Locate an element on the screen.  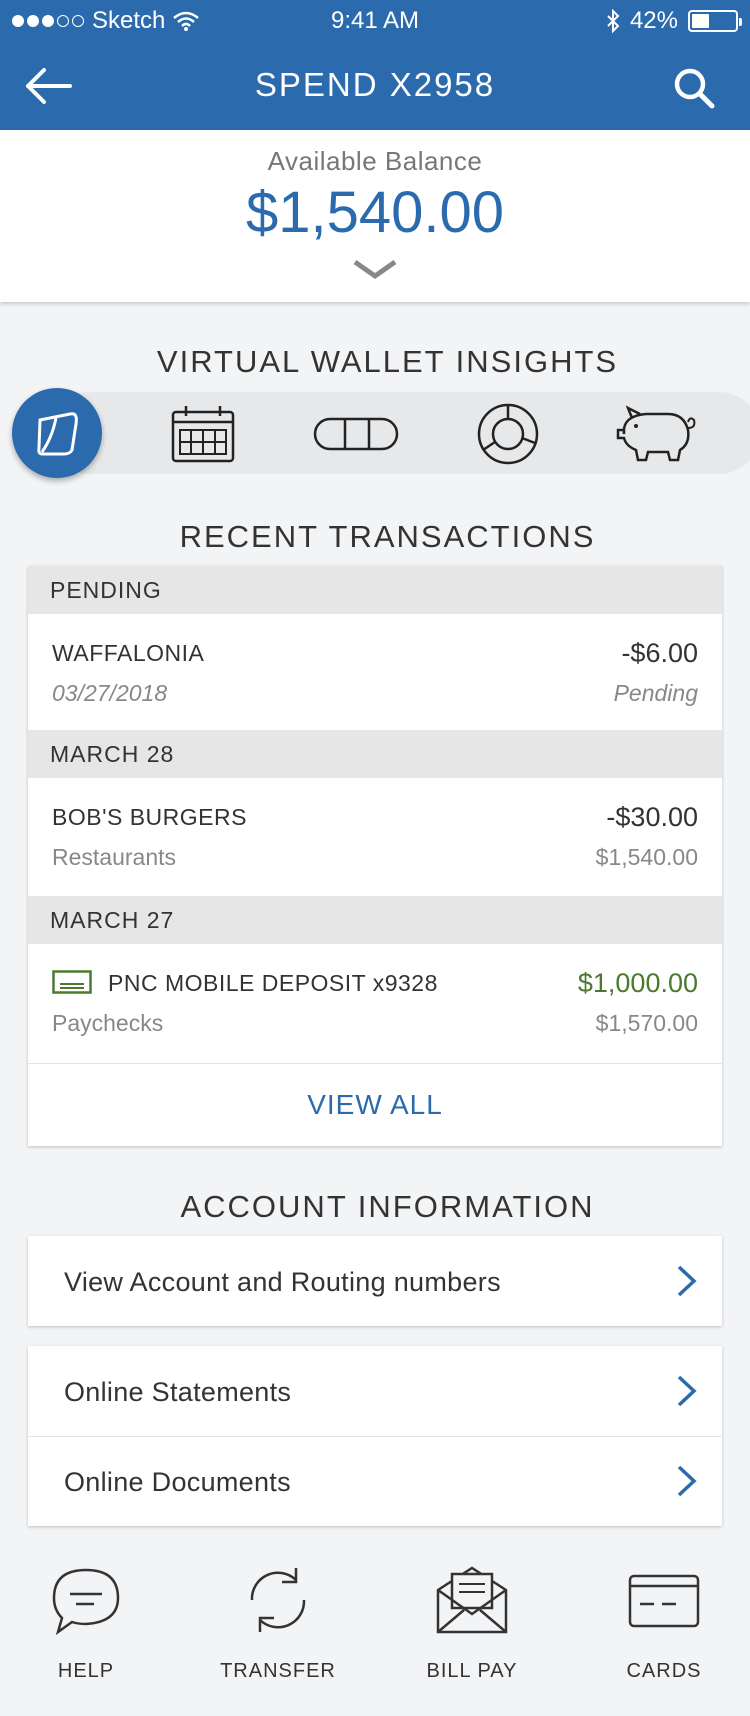
row-label: View Account and Routing numbers is located at coordinates (282, 1282).